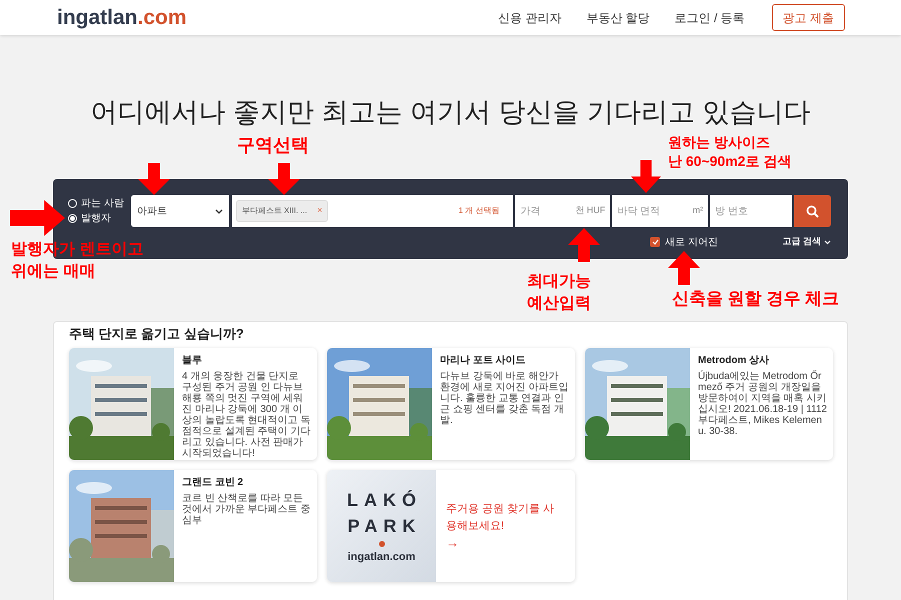  What do you see at coordinates (373, 211) in the screenshot?
I see `region-field: 부다페스트 XIII. ... × 1 개 선택됨` at bounding box center [373, 211].